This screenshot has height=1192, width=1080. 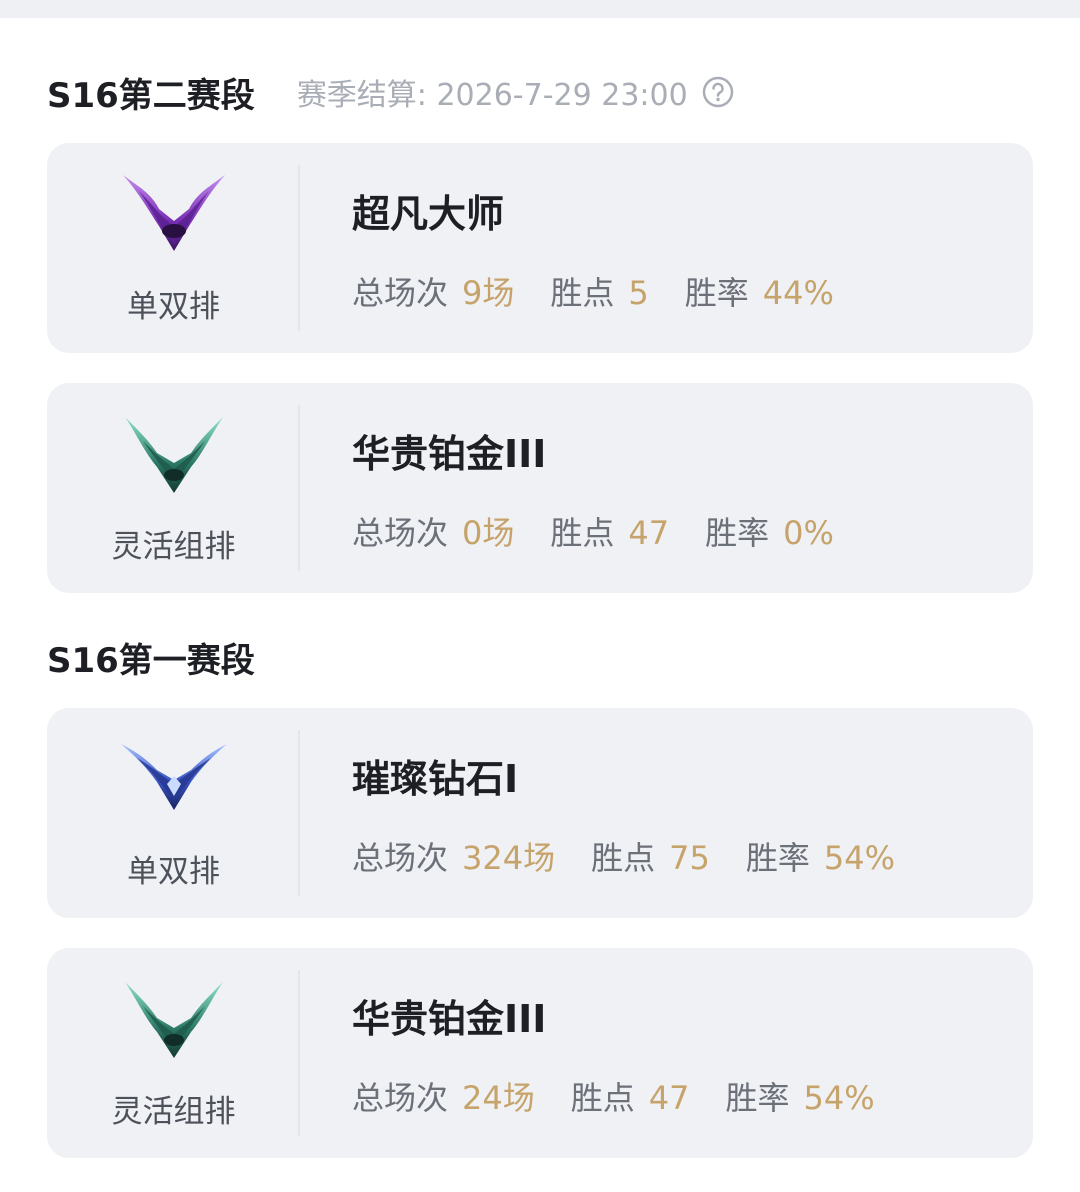 I want to click on rank-info: 华贵铂金III 总场次 0场 胜点 47 胜率 0%, so click(x=567, y=488).